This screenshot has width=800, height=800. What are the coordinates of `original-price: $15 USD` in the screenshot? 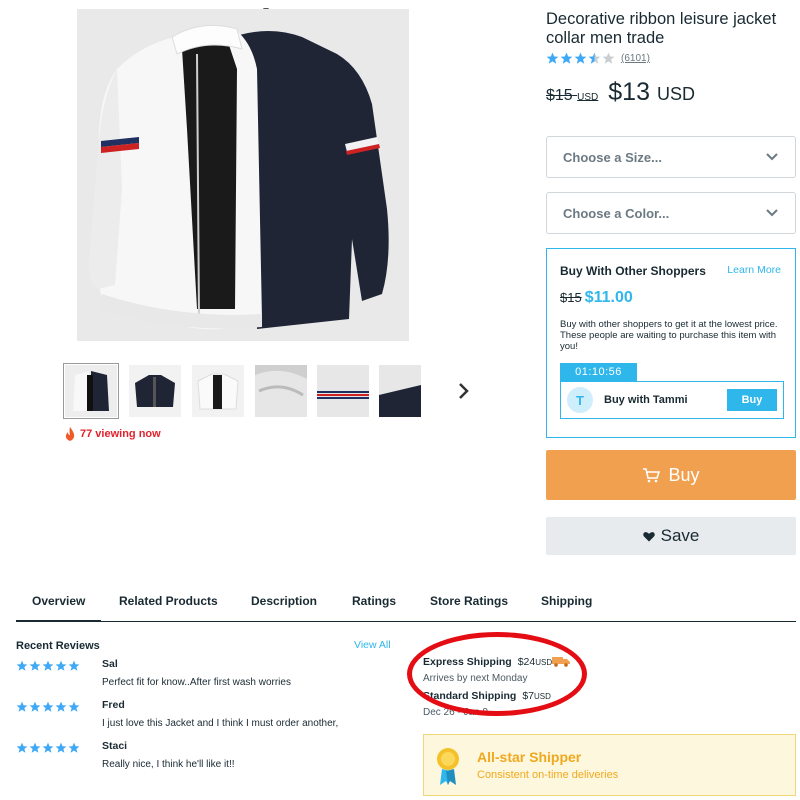 It's located at (572, 95).